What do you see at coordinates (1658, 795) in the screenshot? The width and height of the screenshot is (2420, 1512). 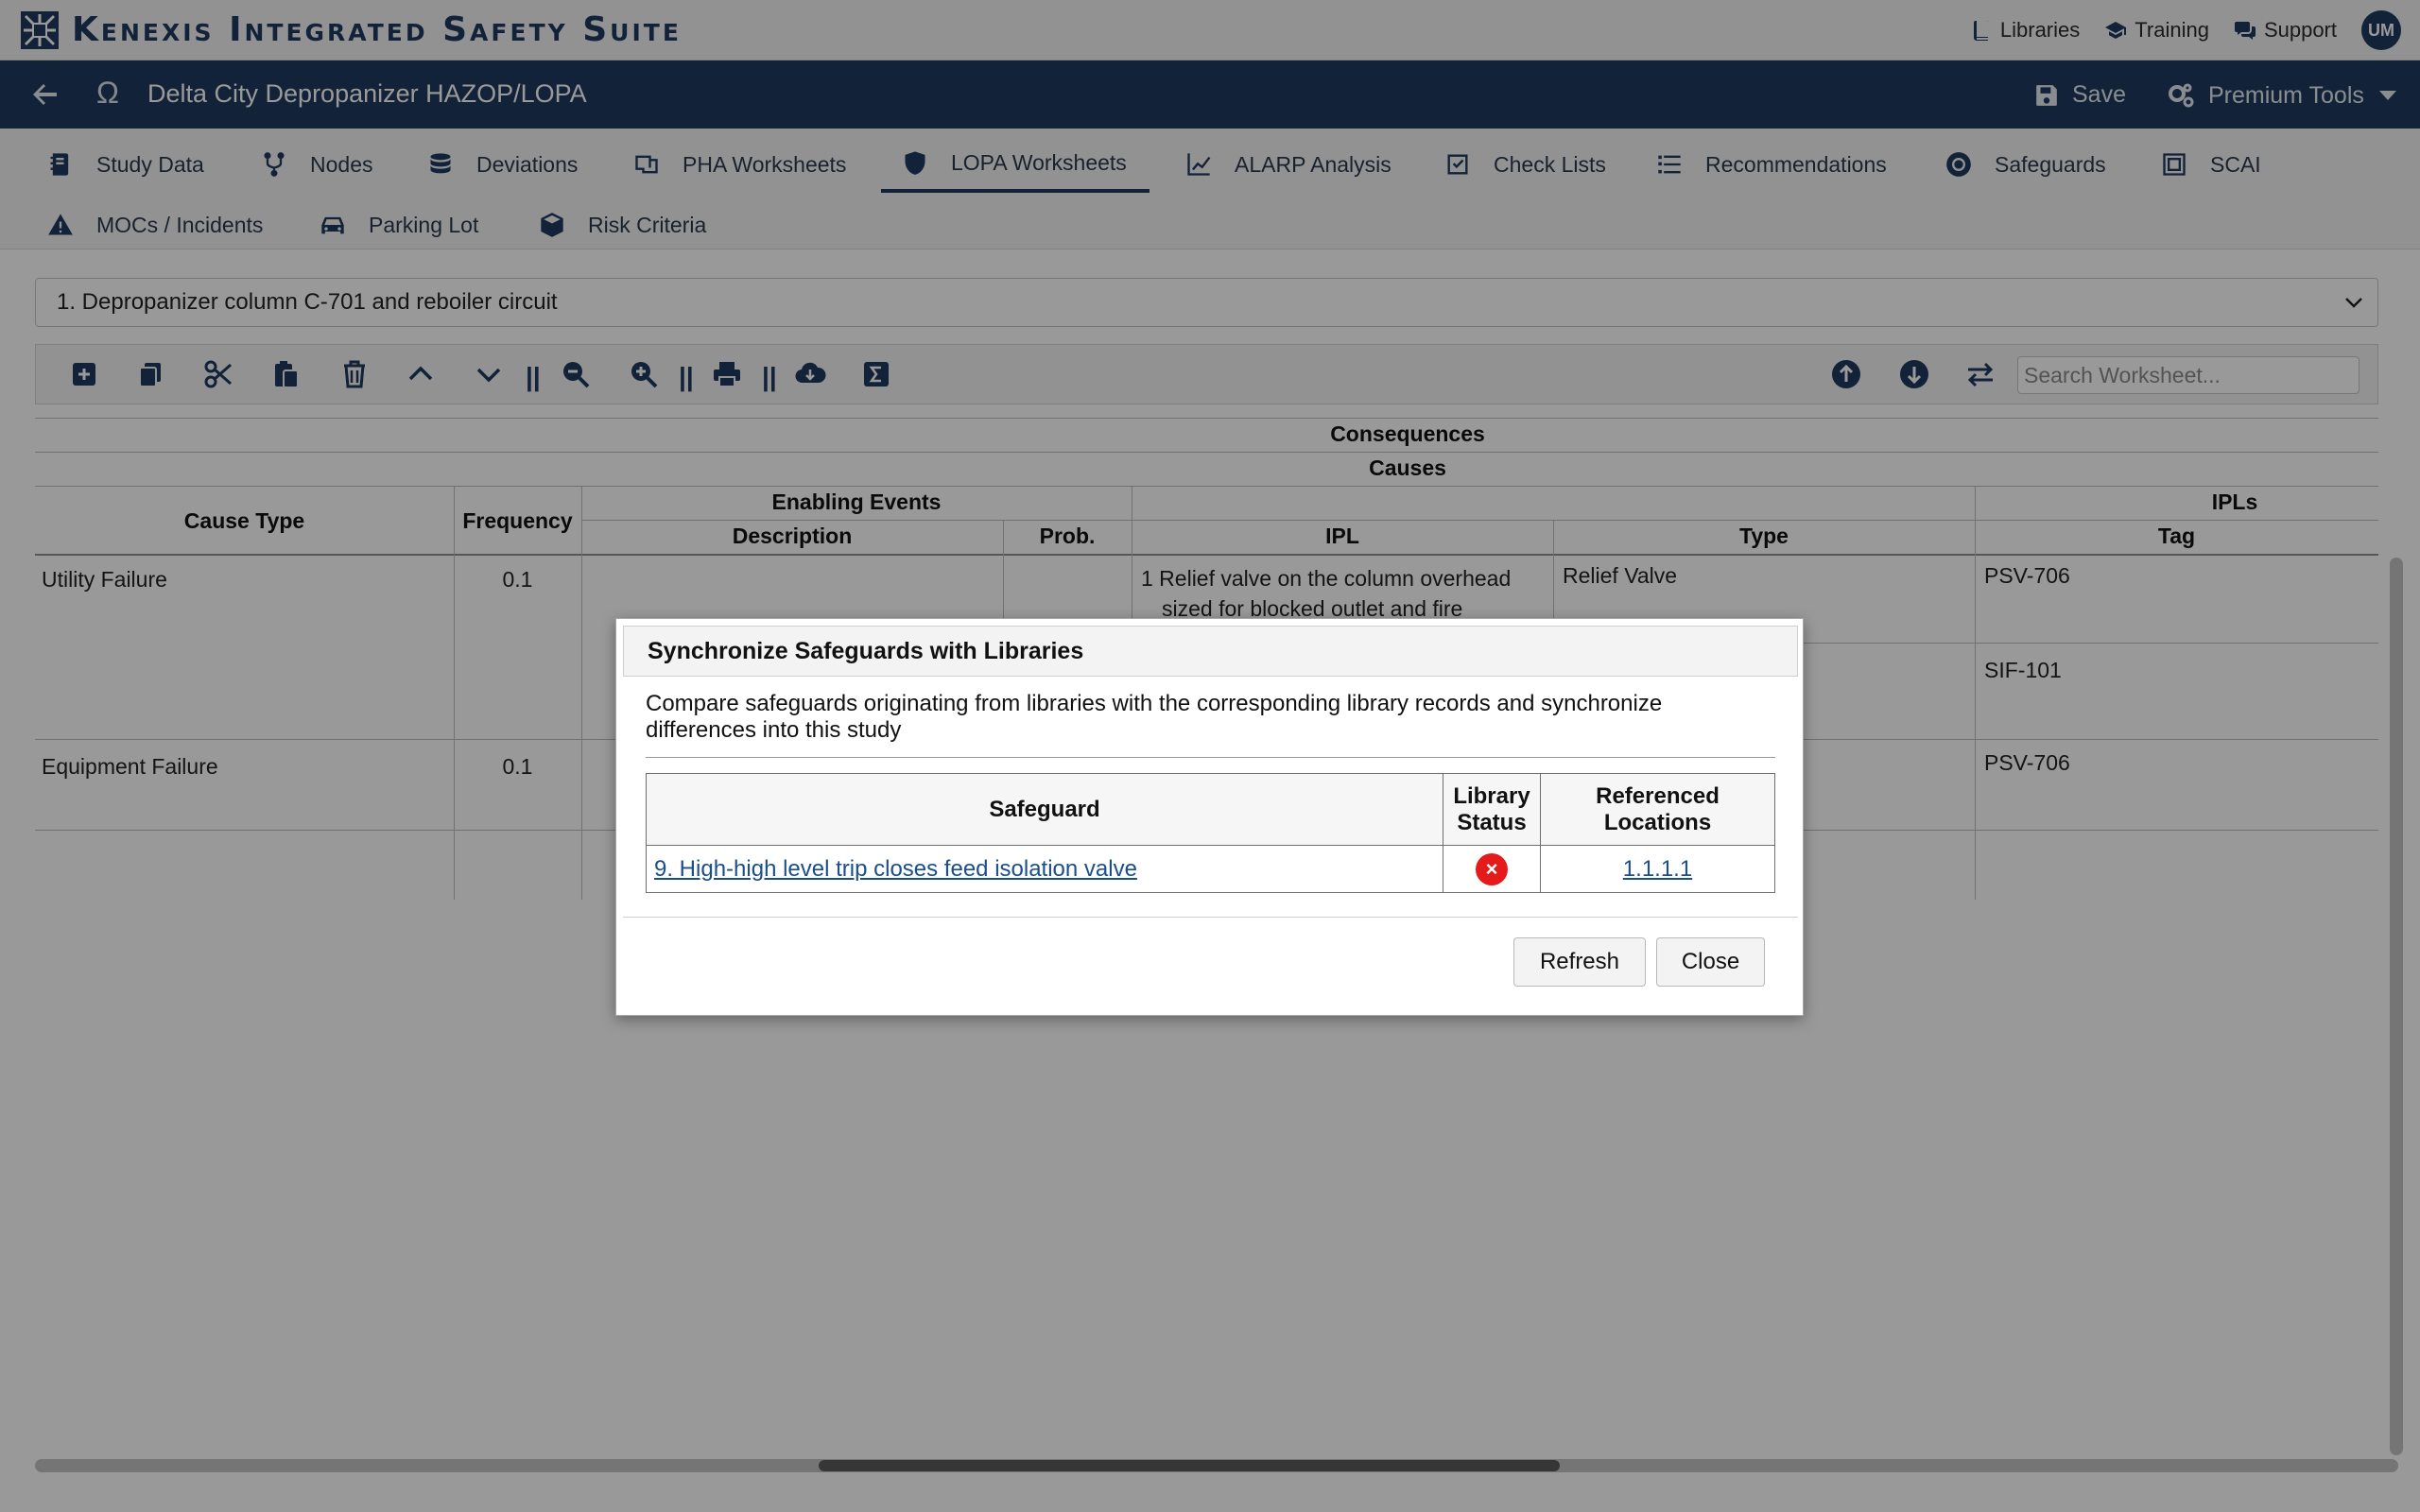 I see `referenced-locations-header-line: Referenced` at bounding box center [1658, 795].